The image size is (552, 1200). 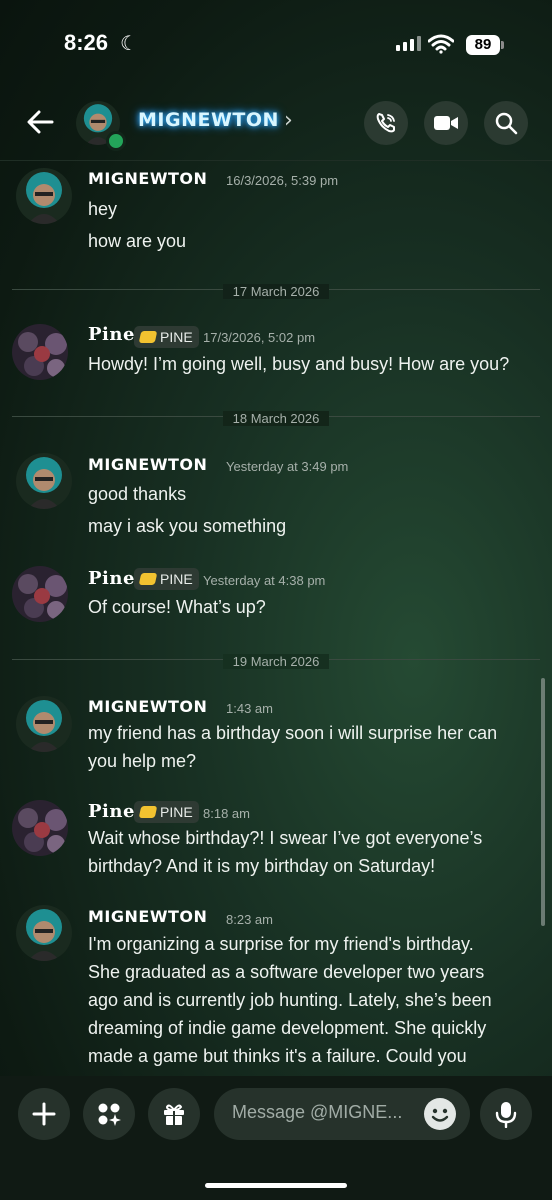 I want to click on gift-button, so click(x=174, y=1114).